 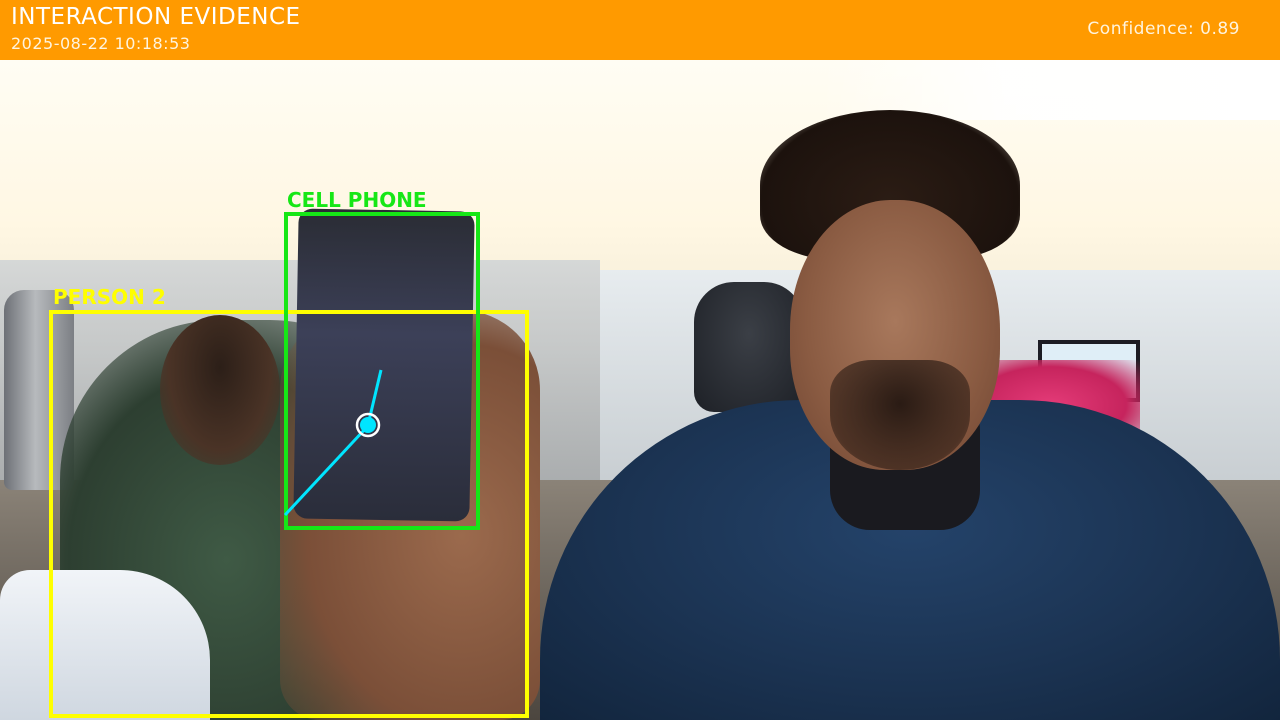 What do you see at coordinates (1163, 29) in the screenshot?
I see `confidence-score: Confidence: 0.89` at bounding box center [1163, 29].